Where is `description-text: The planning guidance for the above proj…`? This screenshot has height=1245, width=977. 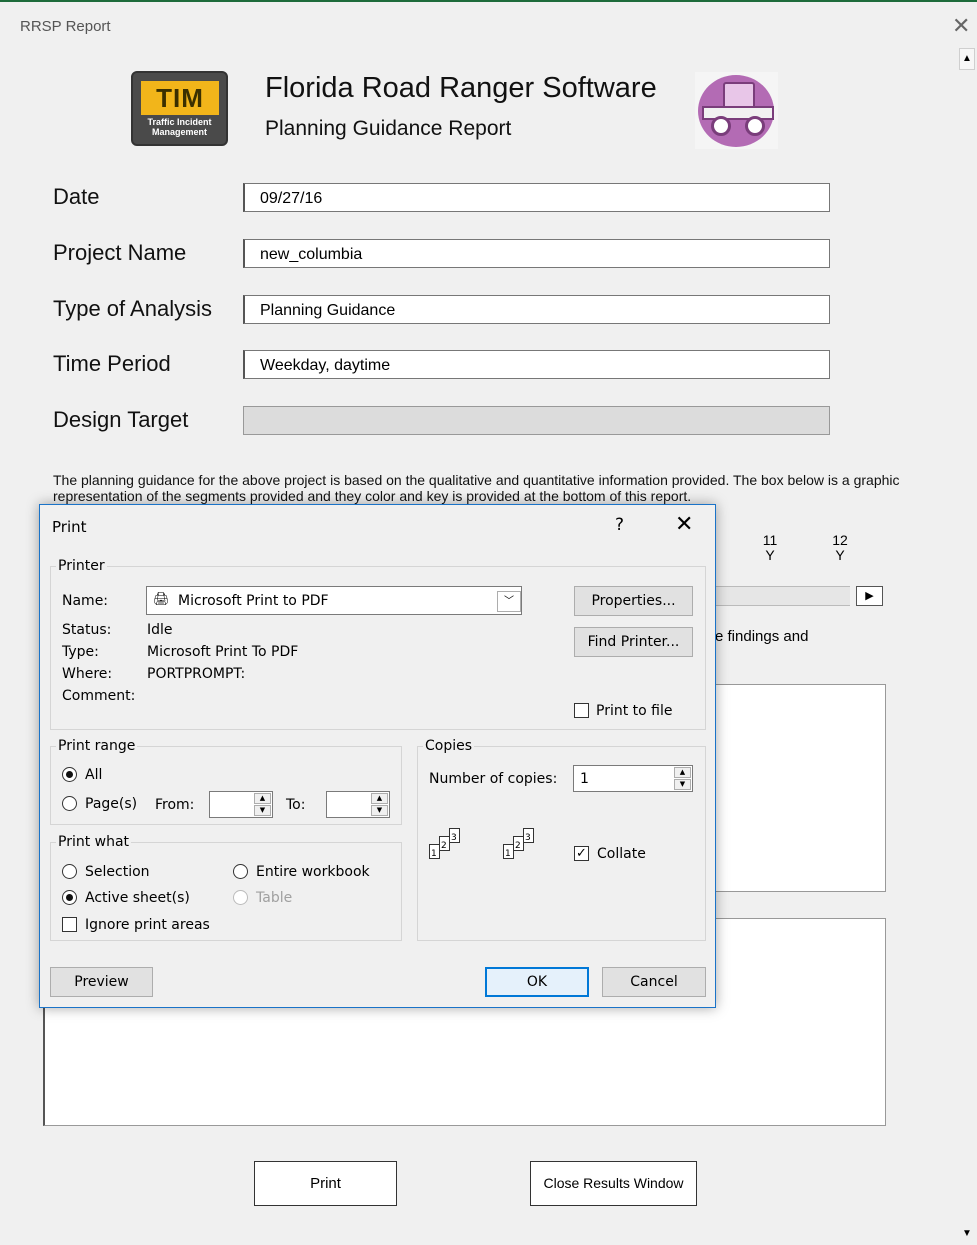
description-text: The planning guidance for the above proj… is located at coordinates (476, 488).